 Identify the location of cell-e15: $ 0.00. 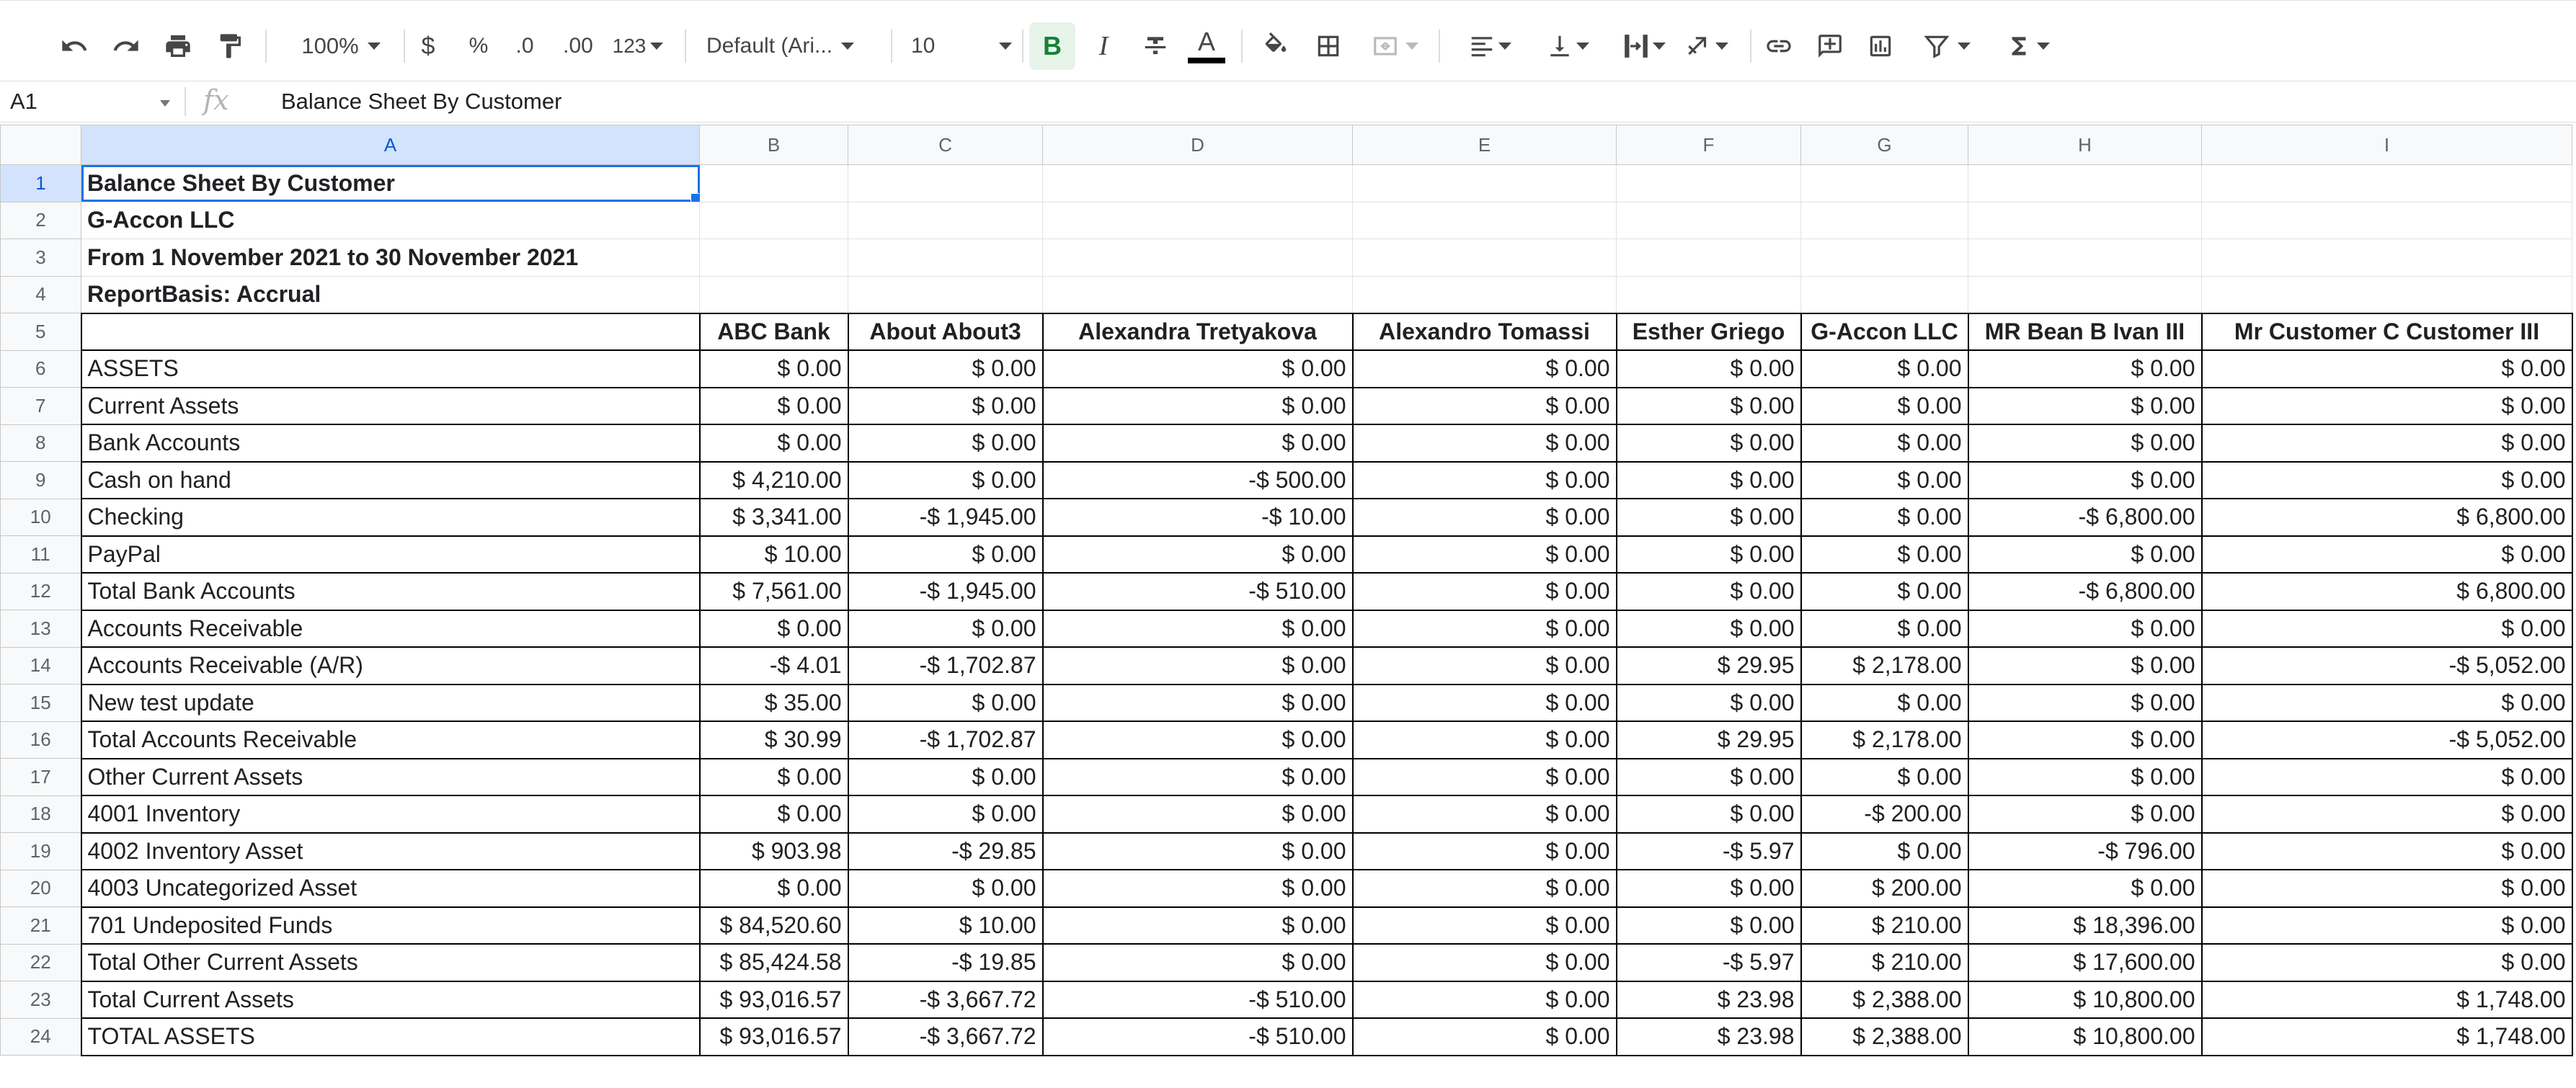
(1484, 702).